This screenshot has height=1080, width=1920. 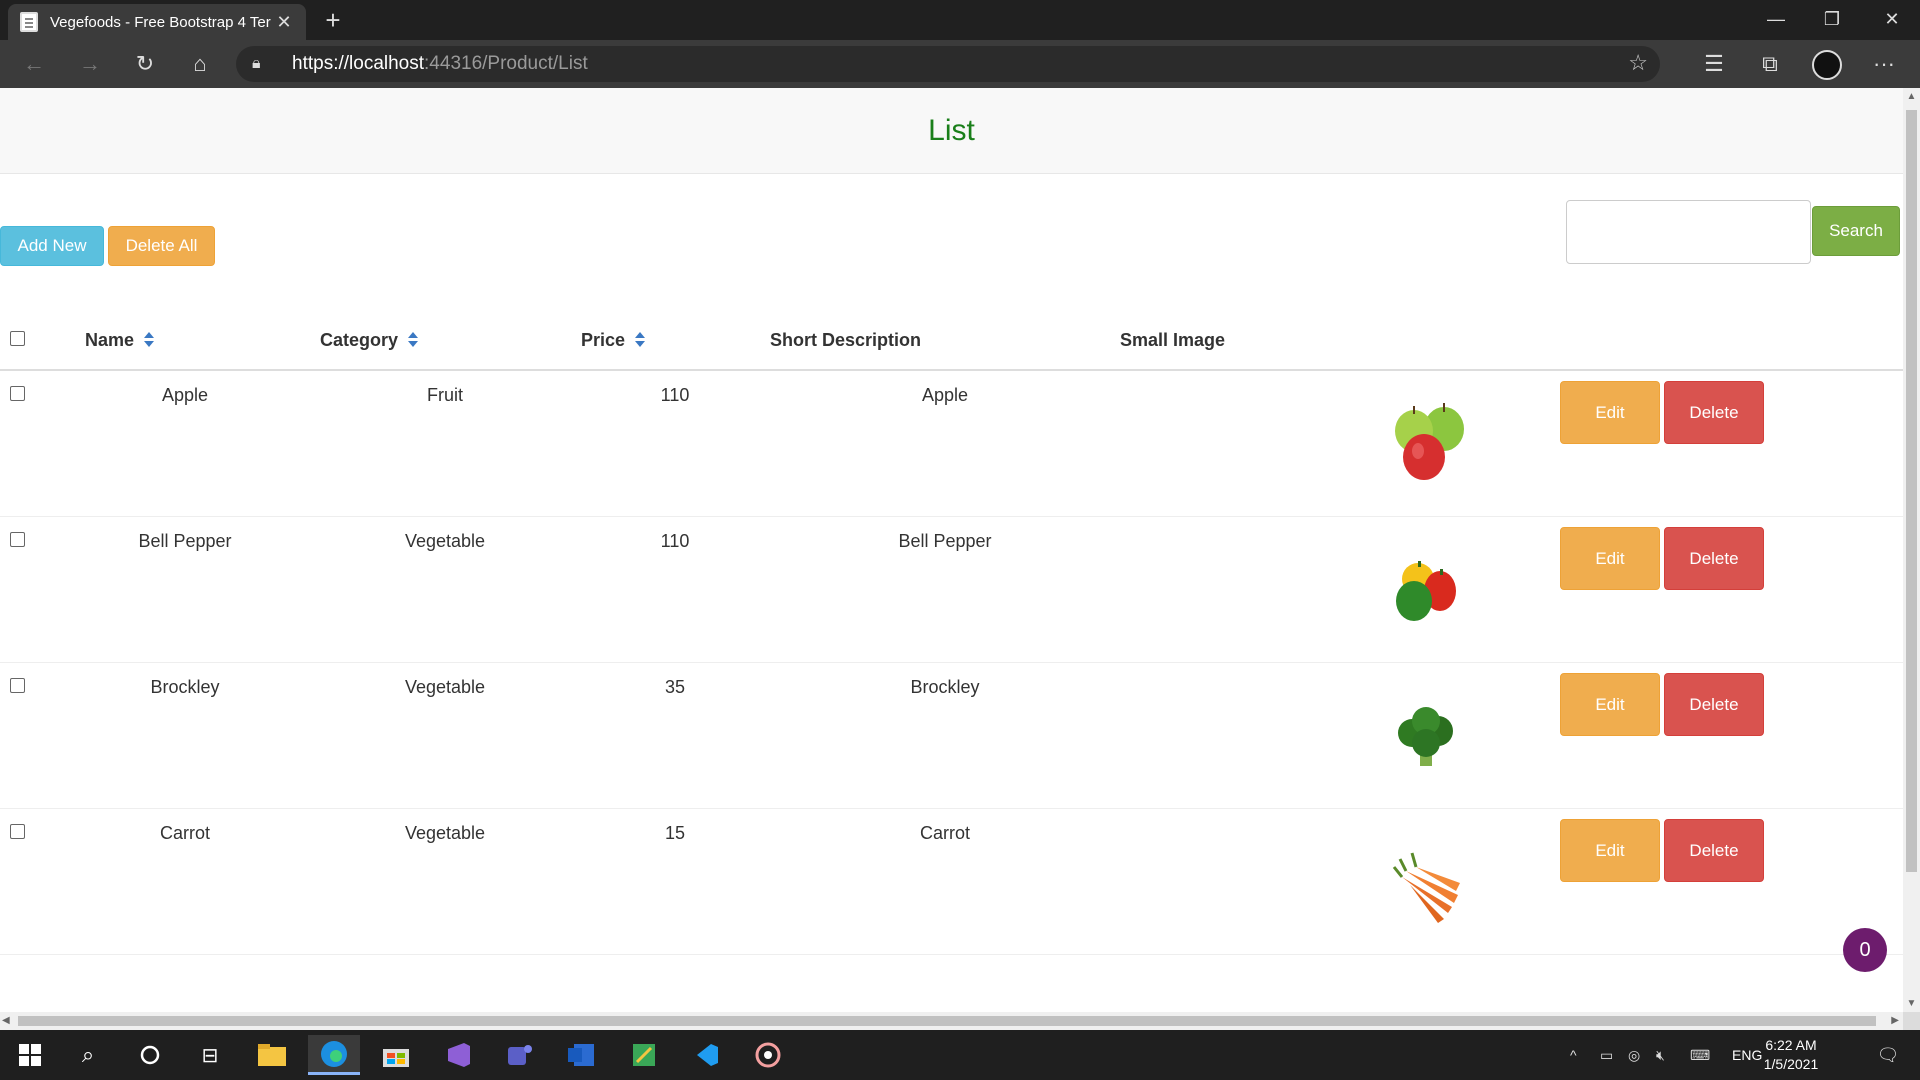 What do you see at coordinates (30, 1055) in the screenshot?
I see `windows-start-icon` at bounding box center [30, 1055].